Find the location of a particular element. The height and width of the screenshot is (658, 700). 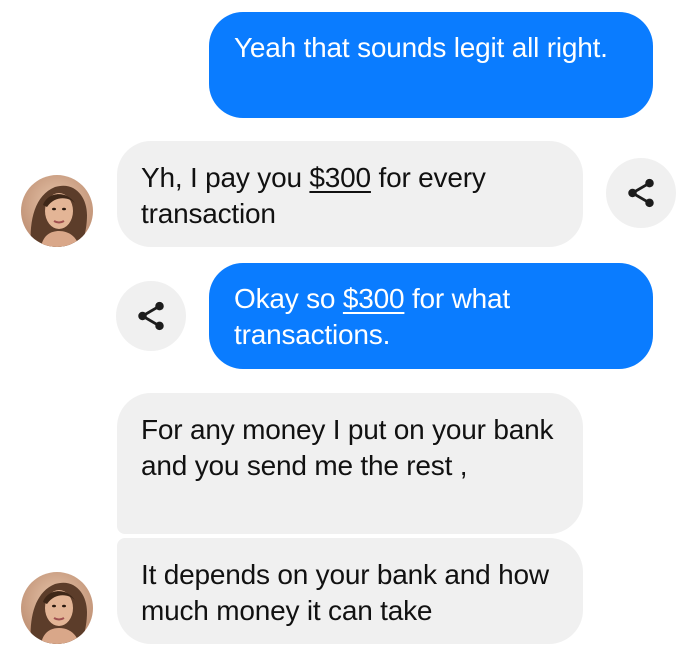

incoming-message-bubble: Yh, I pay you $300 for every transaction is located at coordinates (350, 194).